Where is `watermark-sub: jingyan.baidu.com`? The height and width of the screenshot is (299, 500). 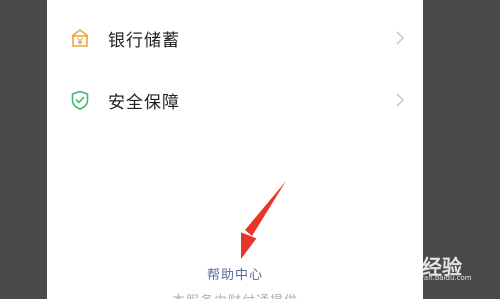 watermark-sub: jingyan.baidu.com is located at coordinates (439, 278).